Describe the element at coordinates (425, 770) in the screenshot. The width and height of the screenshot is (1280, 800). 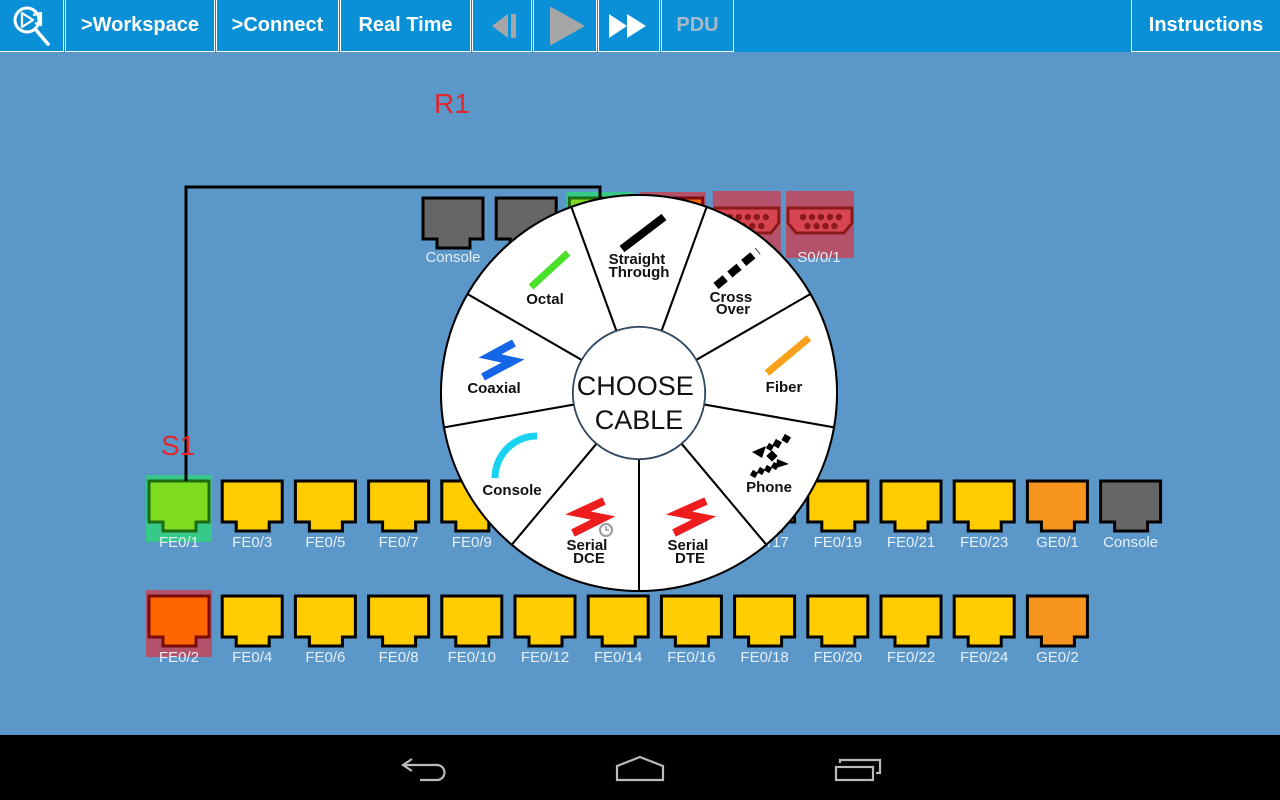
I see `back-icon` at that location.